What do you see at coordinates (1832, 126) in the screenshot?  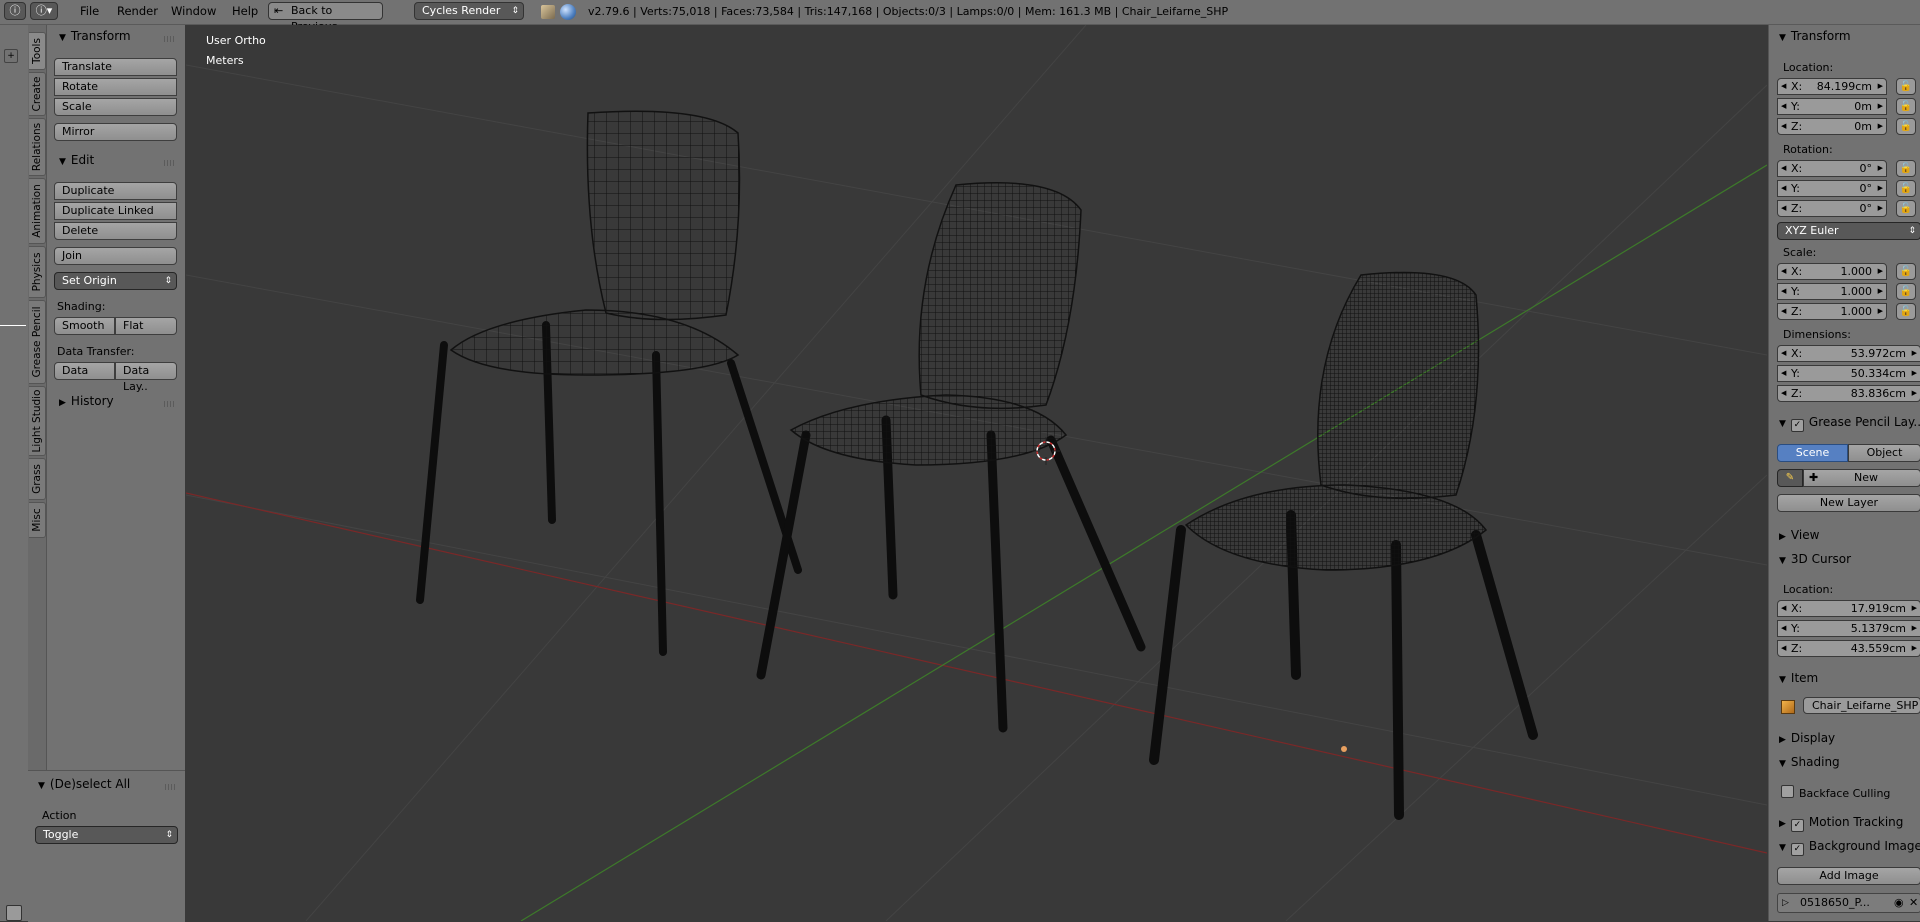 I see `location-z-field: ◀ Z: 0m ▶` at bounding box center [1832, 126].